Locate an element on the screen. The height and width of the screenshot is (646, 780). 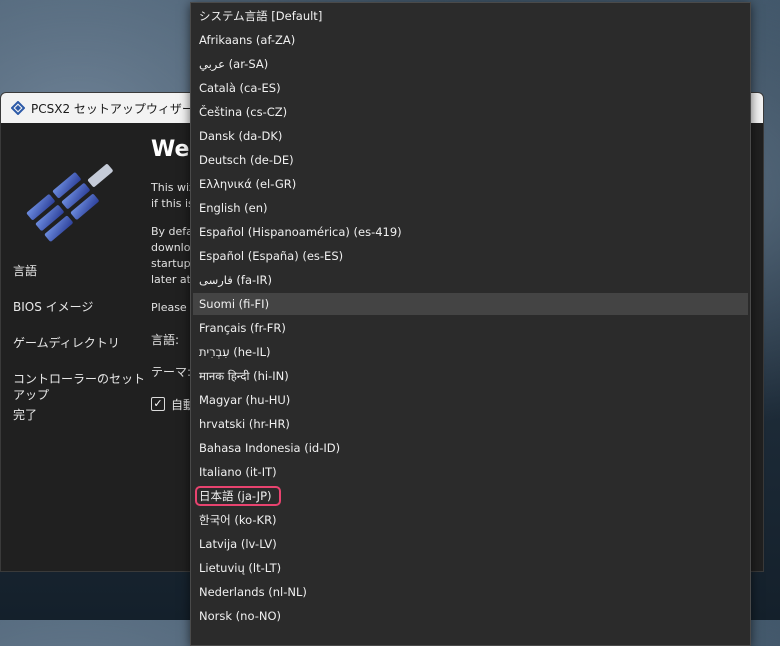
language-option: 한국어 (ko-KR) is located at coordinates (470, 520).